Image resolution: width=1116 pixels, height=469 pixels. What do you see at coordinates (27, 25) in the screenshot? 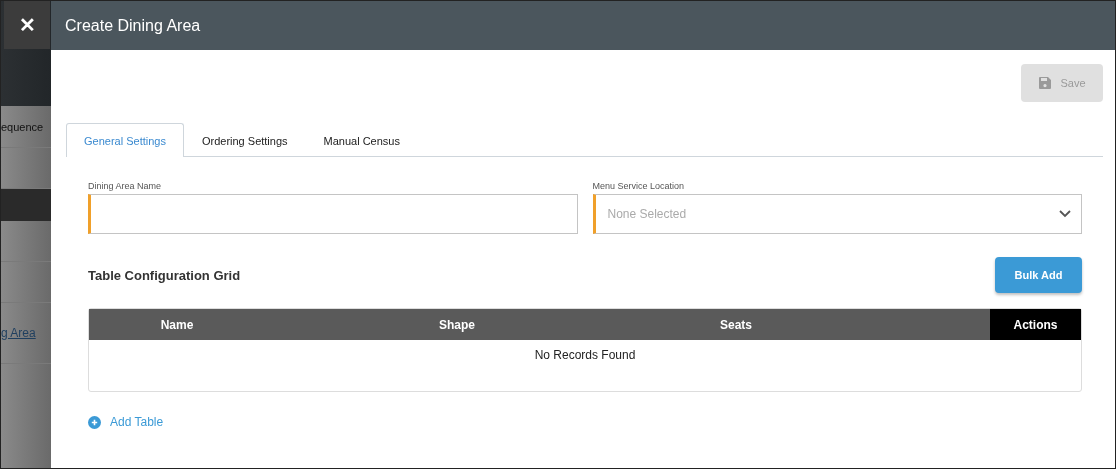
I see `close-button: ✕` at bounding box center [27, 25].